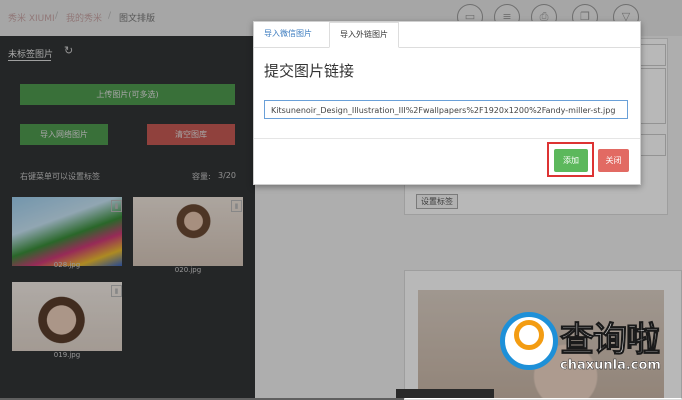 The image size is (682, 400). Describe the element at coordinates (364, 35) in the screenshot. I see `tab-import-external-image: 导入外链图片` at that location.